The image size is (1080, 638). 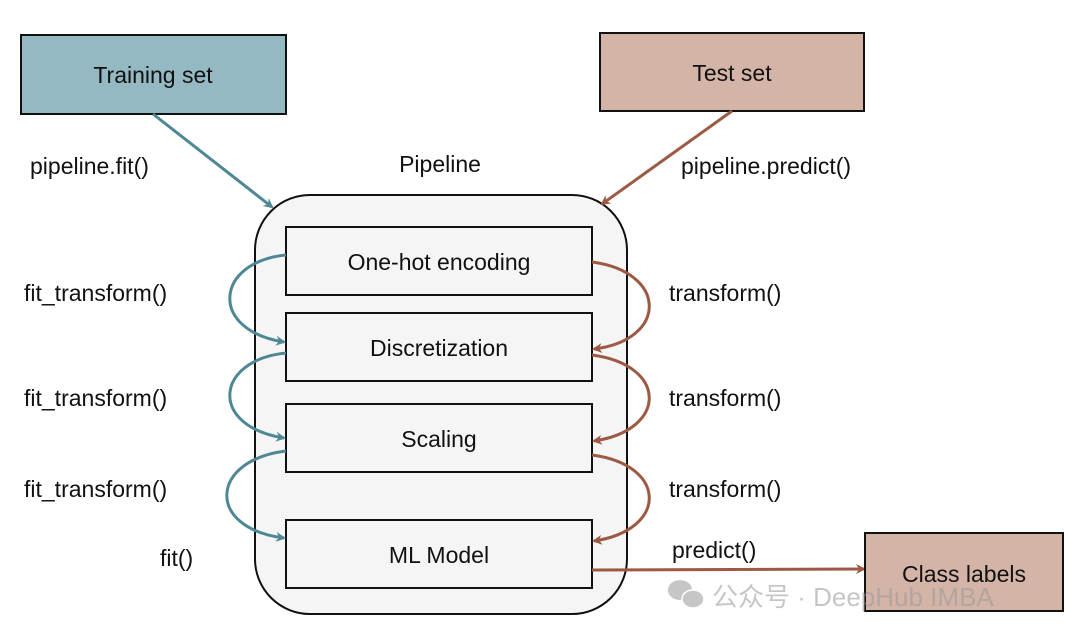 I want to click on step-ml-model: ML Model, so click(x=439, y=554).